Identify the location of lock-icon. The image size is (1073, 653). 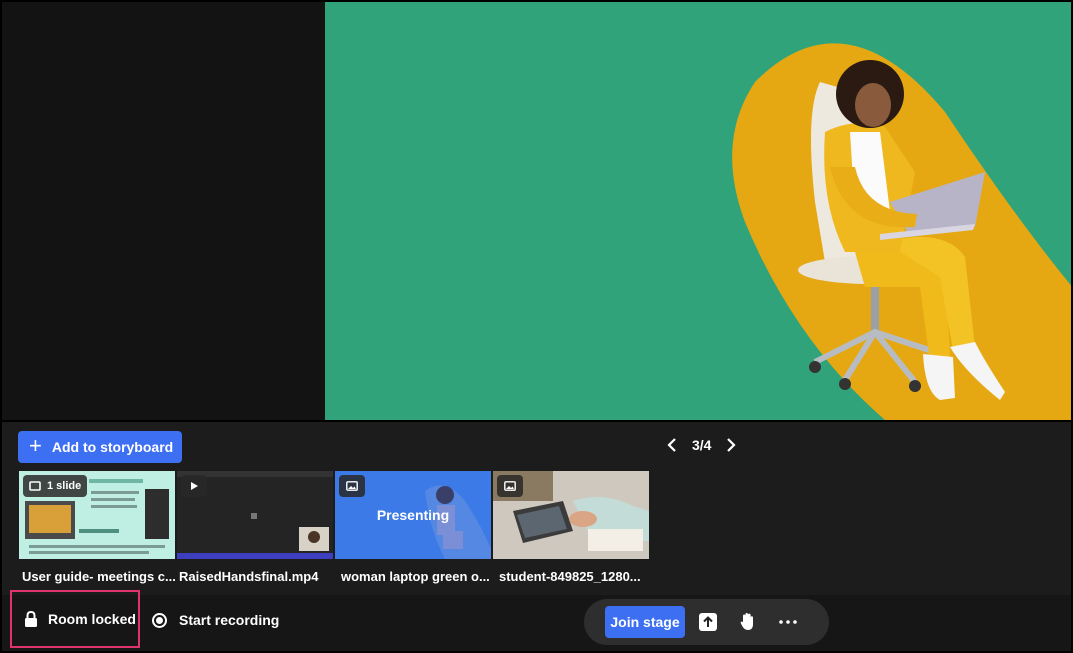
(31, 618).